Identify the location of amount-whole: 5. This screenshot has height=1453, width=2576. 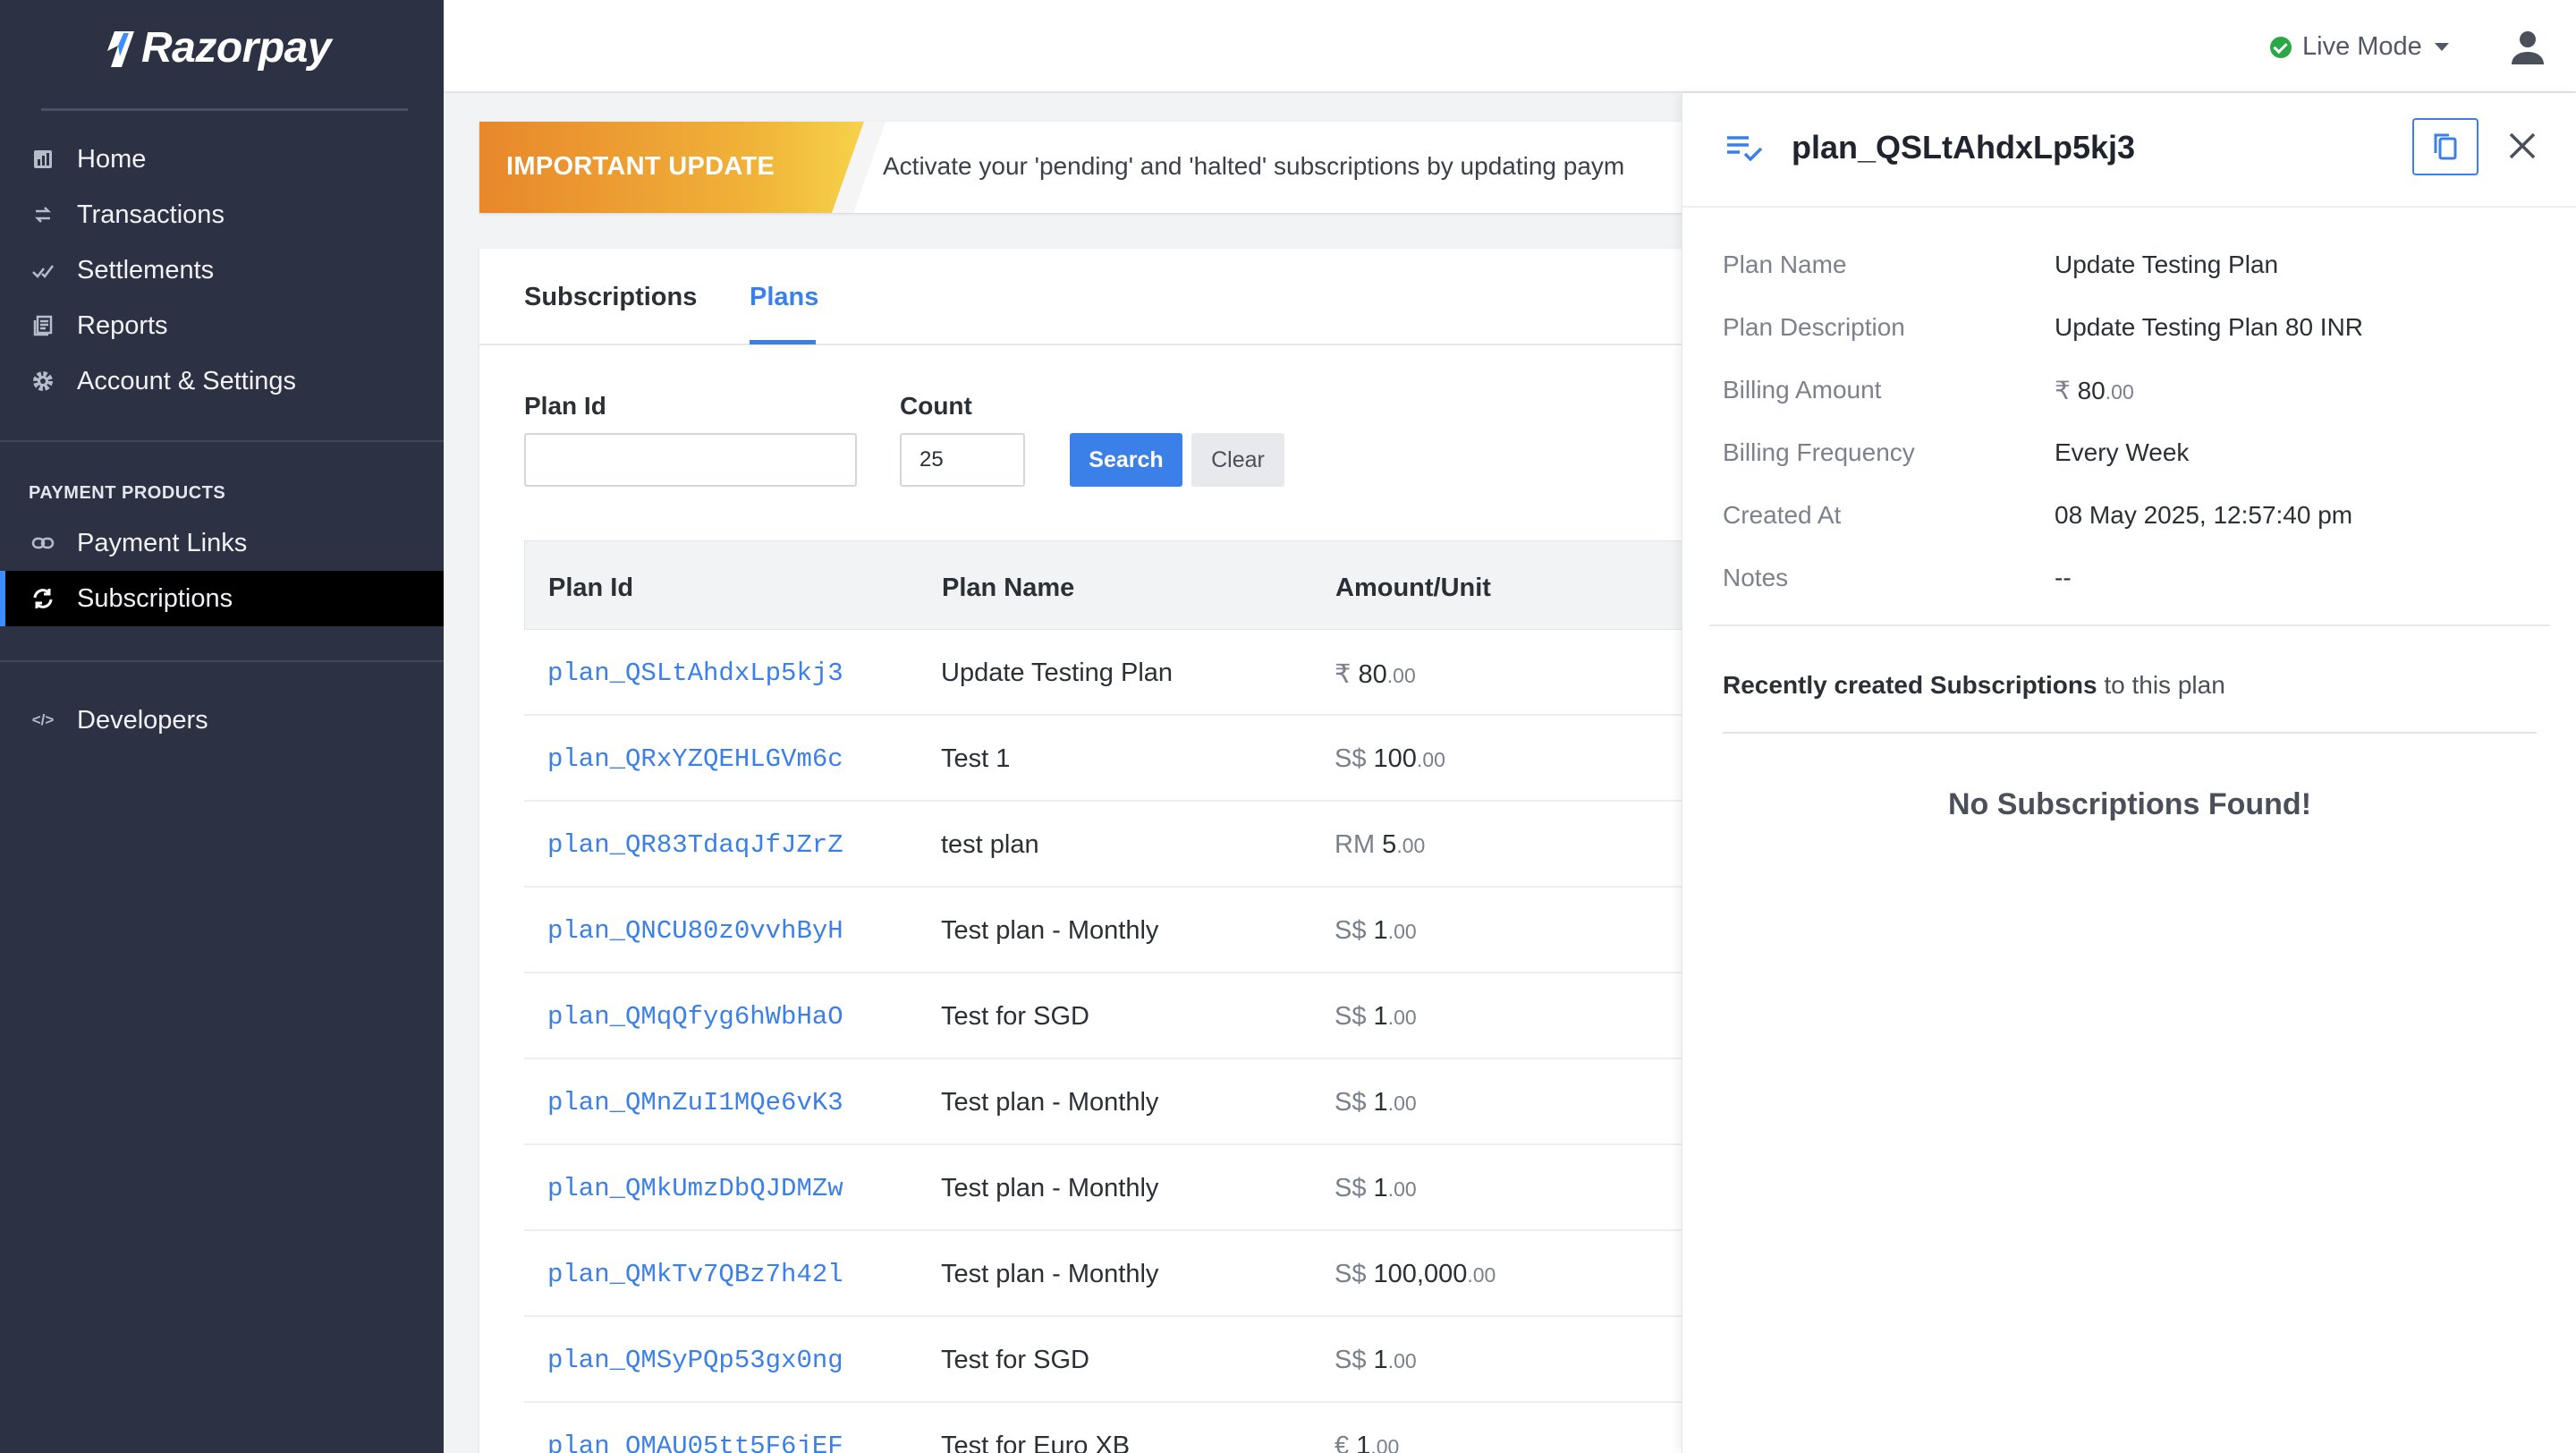
(1389, 844).